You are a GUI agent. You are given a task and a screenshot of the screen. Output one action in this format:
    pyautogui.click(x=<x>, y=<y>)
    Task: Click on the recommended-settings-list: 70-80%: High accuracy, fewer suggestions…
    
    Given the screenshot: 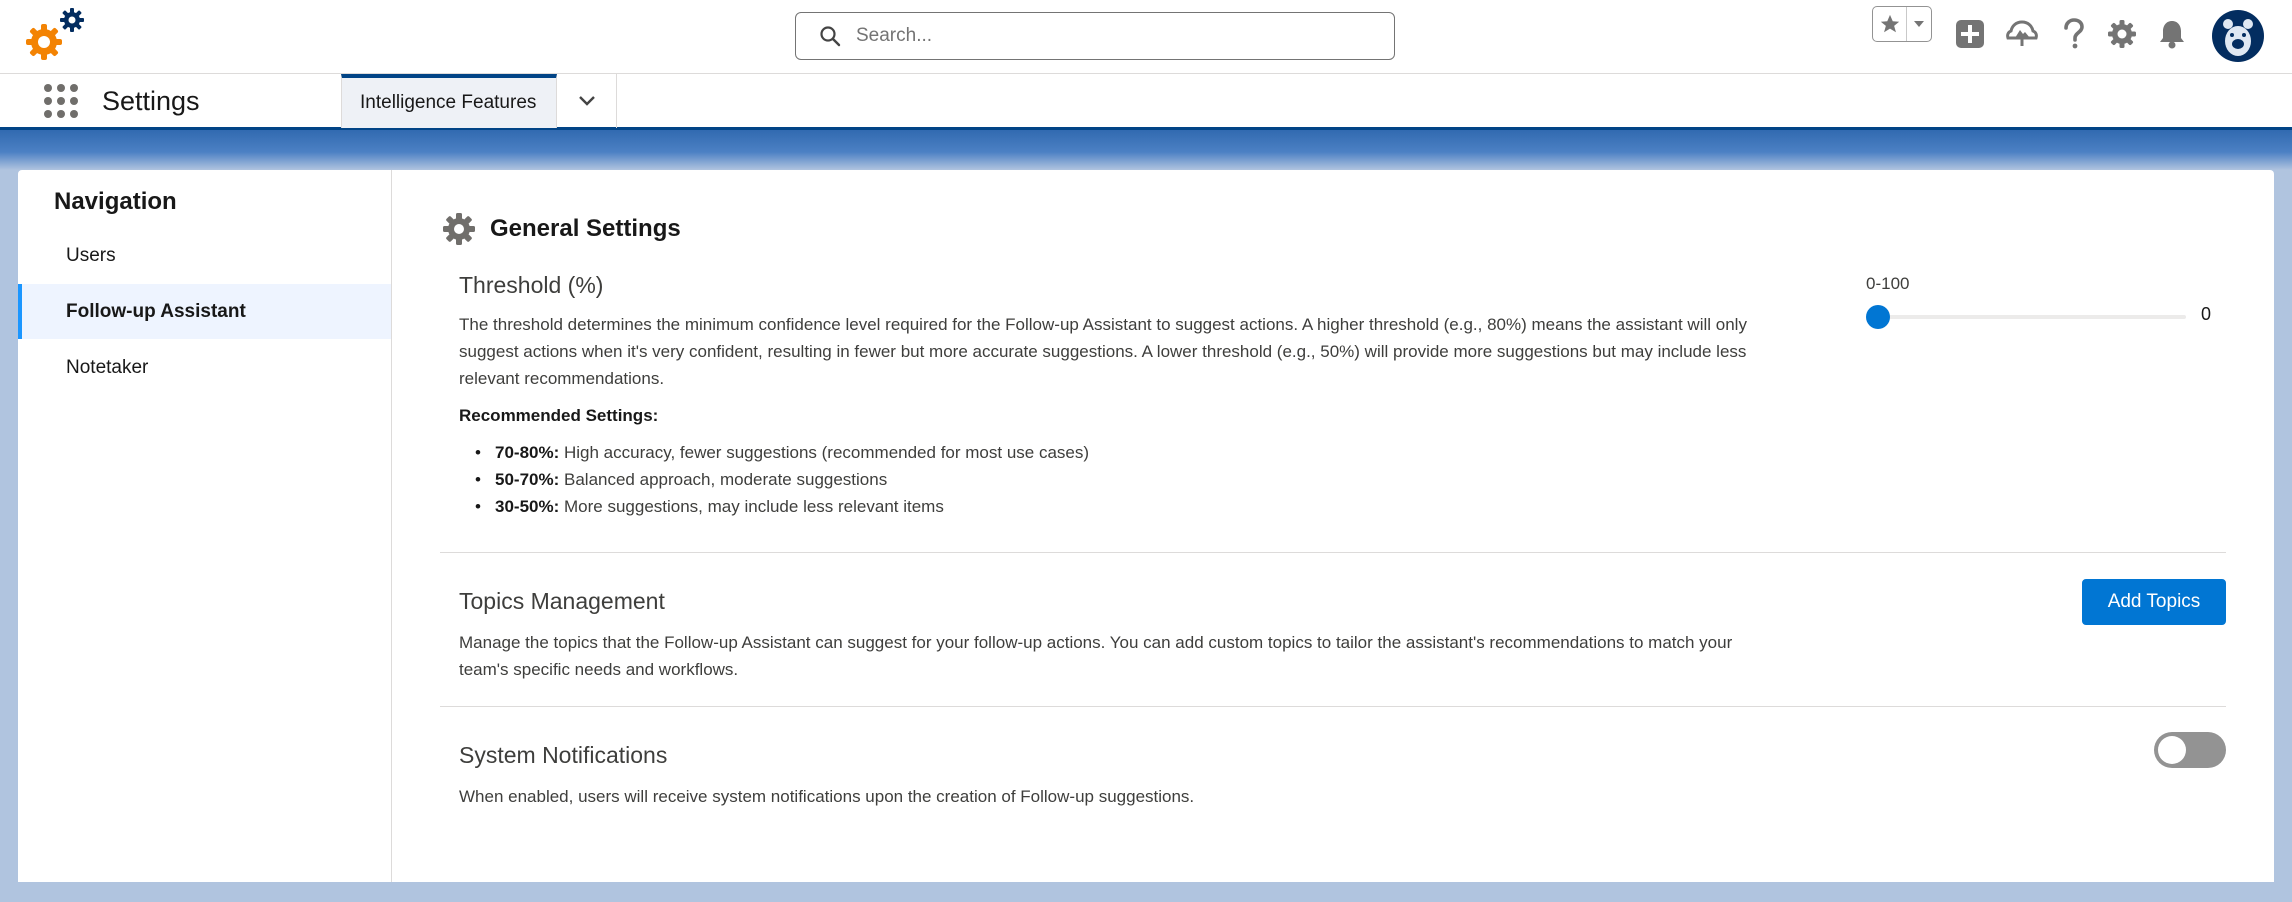 What is the action you would take?
    pyautogui.click(x=1109, y=479)
    